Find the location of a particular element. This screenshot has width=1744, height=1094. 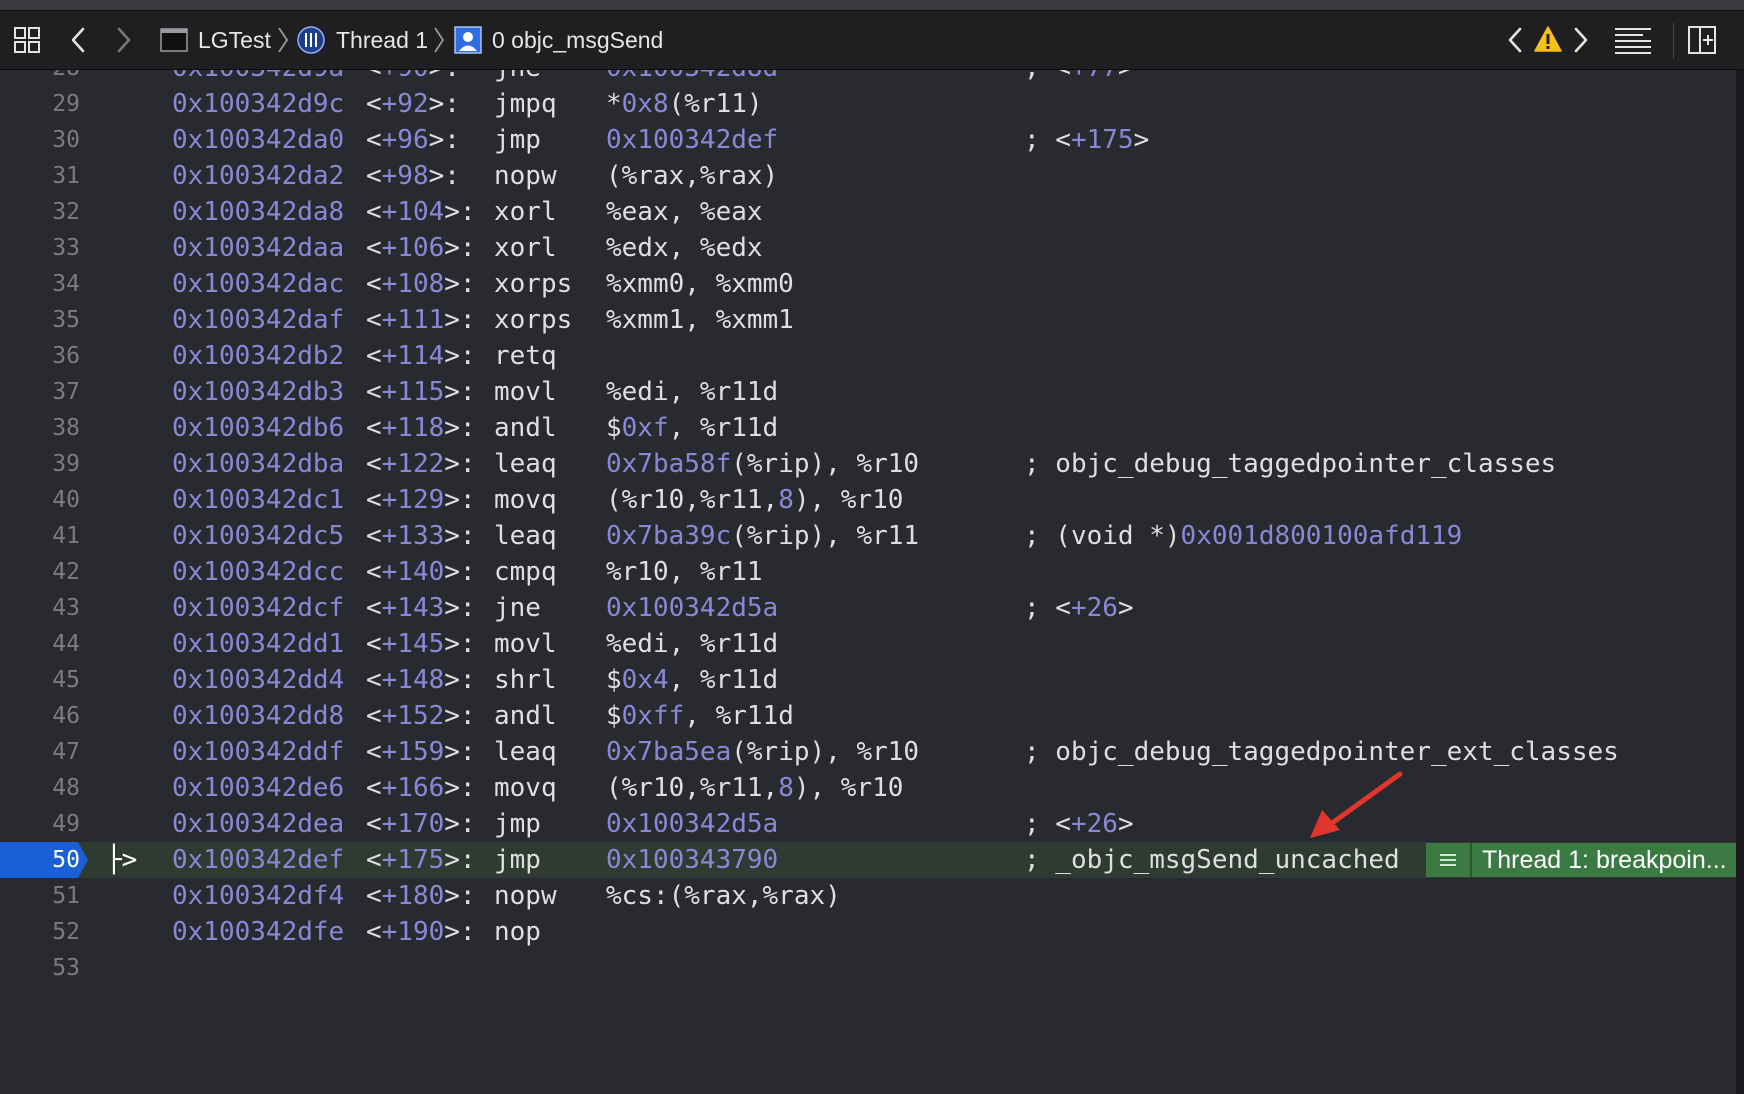

add-editor-button is located at coordinates (1702, 40).